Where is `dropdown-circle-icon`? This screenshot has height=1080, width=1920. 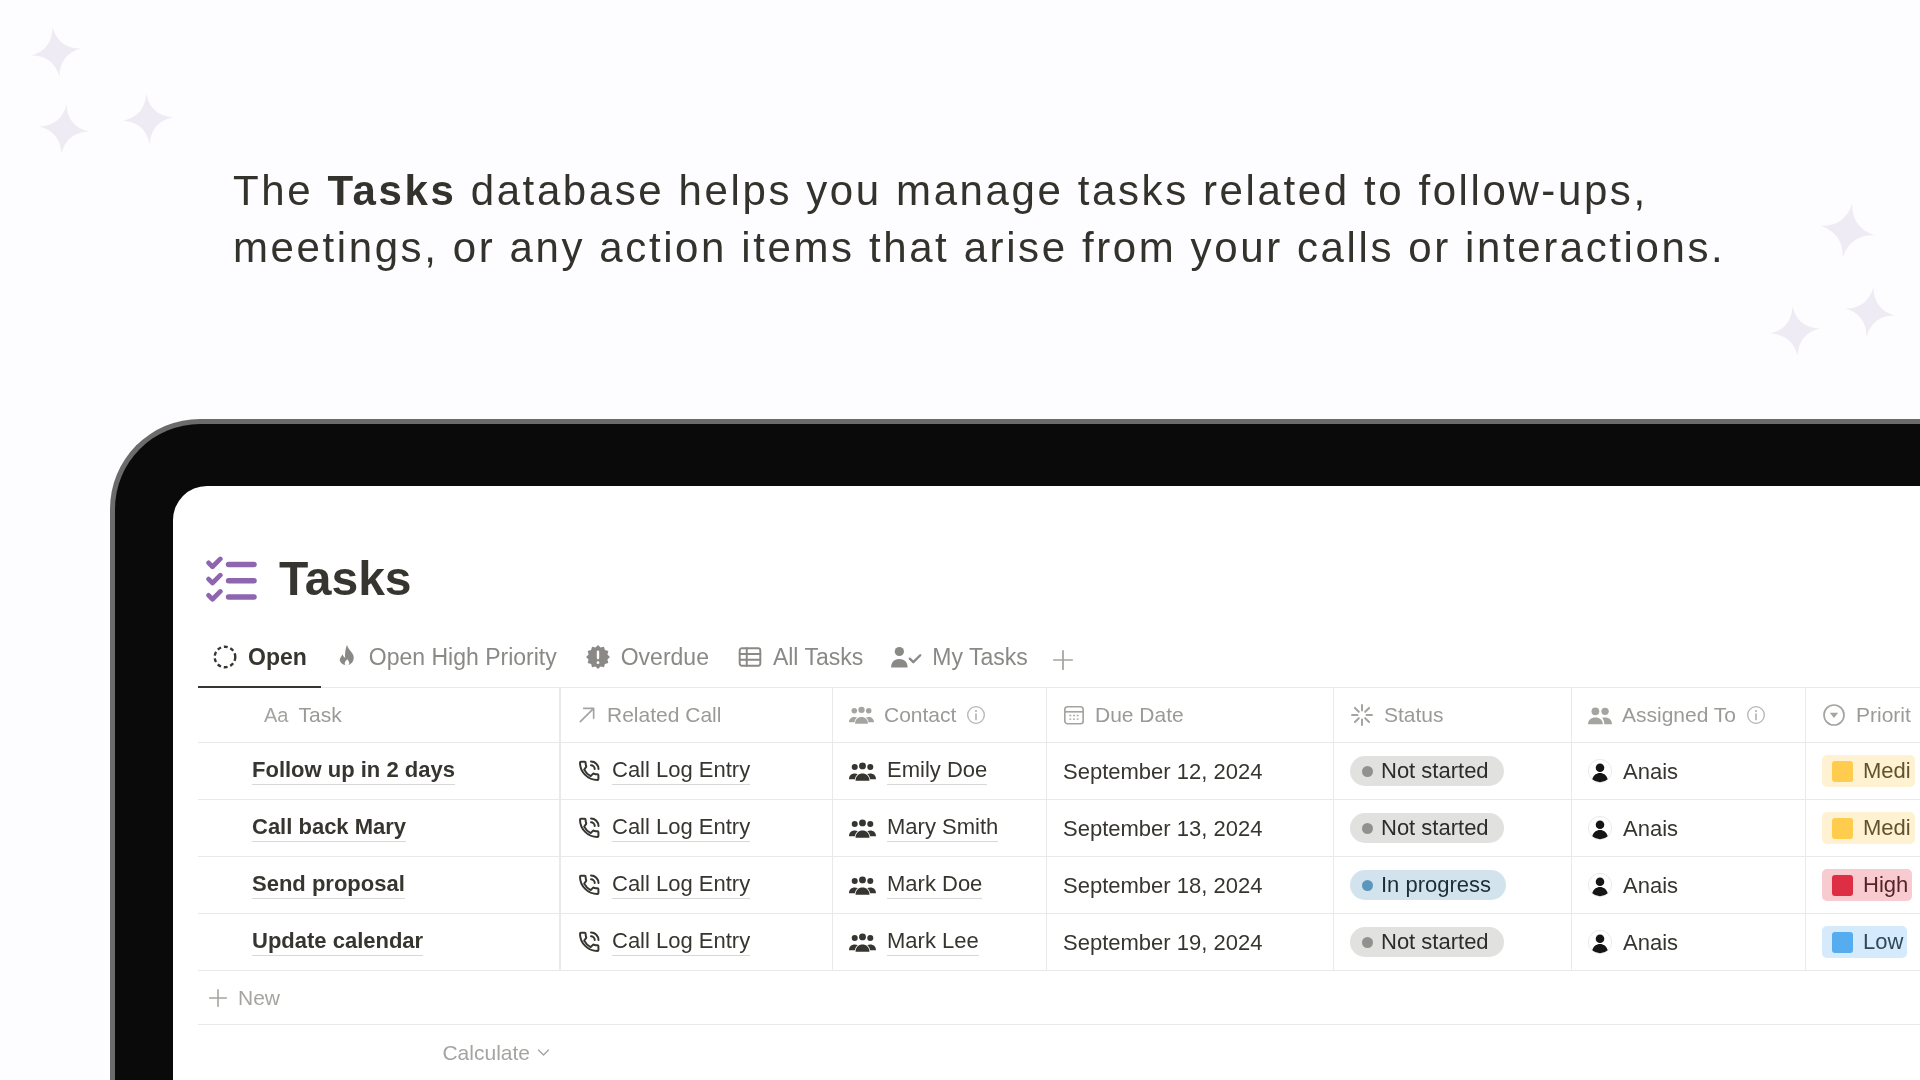 dropdown-circle-icon is located at coordinates (1834, 715).